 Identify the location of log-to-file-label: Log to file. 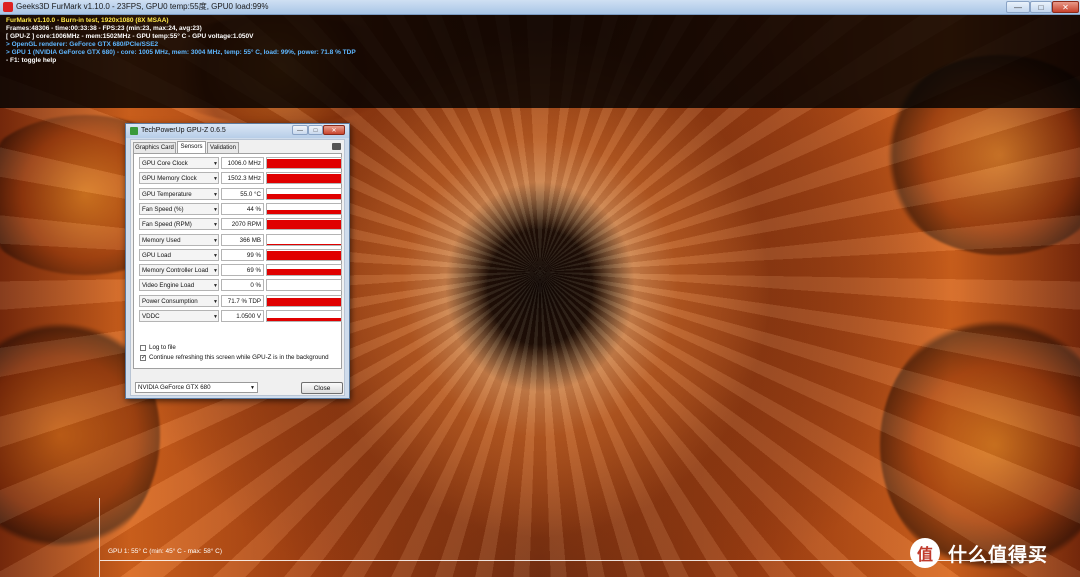
(162, 347).